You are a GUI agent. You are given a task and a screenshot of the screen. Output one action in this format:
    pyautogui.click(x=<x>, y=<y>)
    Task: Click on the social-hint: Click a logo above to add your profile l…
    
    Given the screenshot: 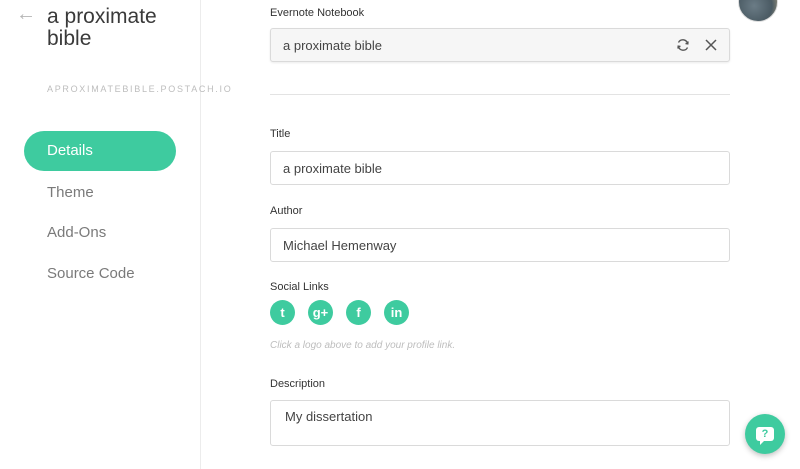 What is the action you would take?
    pyautogui.click(x=363, y=345)
    